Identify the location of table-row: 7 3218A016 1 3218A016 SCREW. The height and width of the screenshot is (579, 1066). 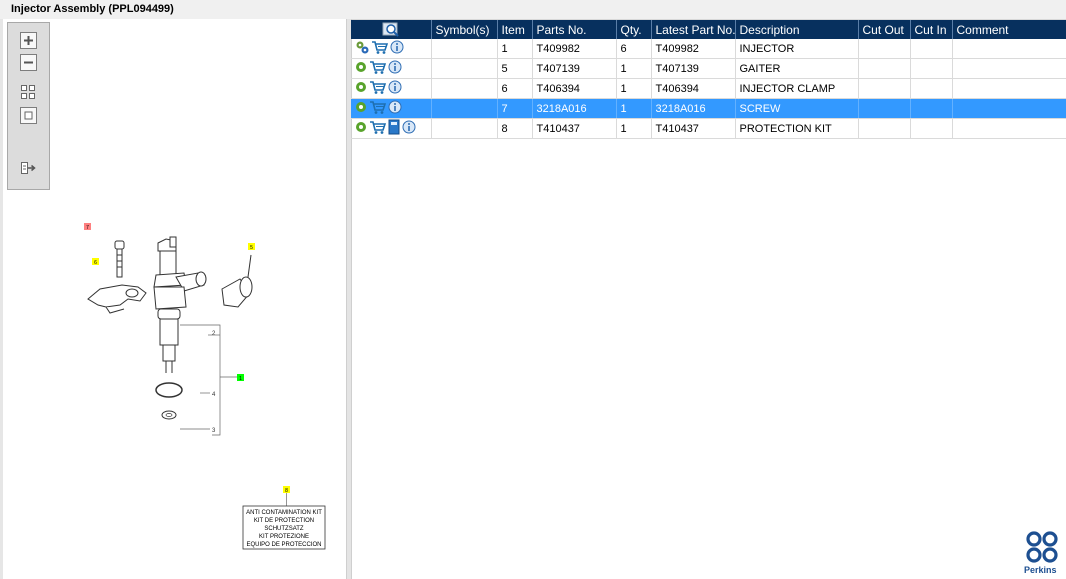
(708, 108).